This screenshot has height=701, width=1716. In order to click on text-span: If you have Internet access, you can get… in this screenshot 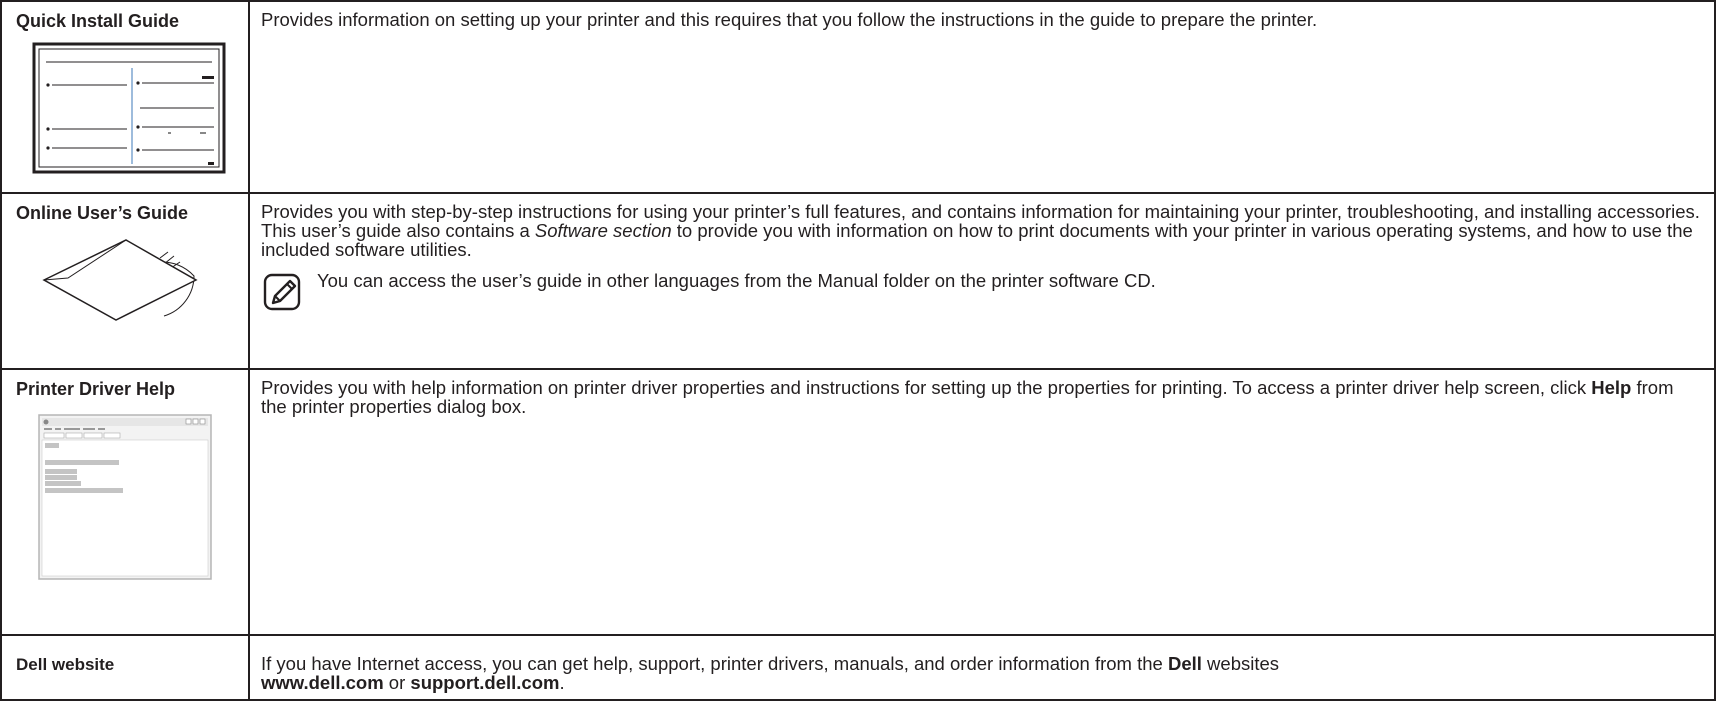, I will do `click(714, 663)`.